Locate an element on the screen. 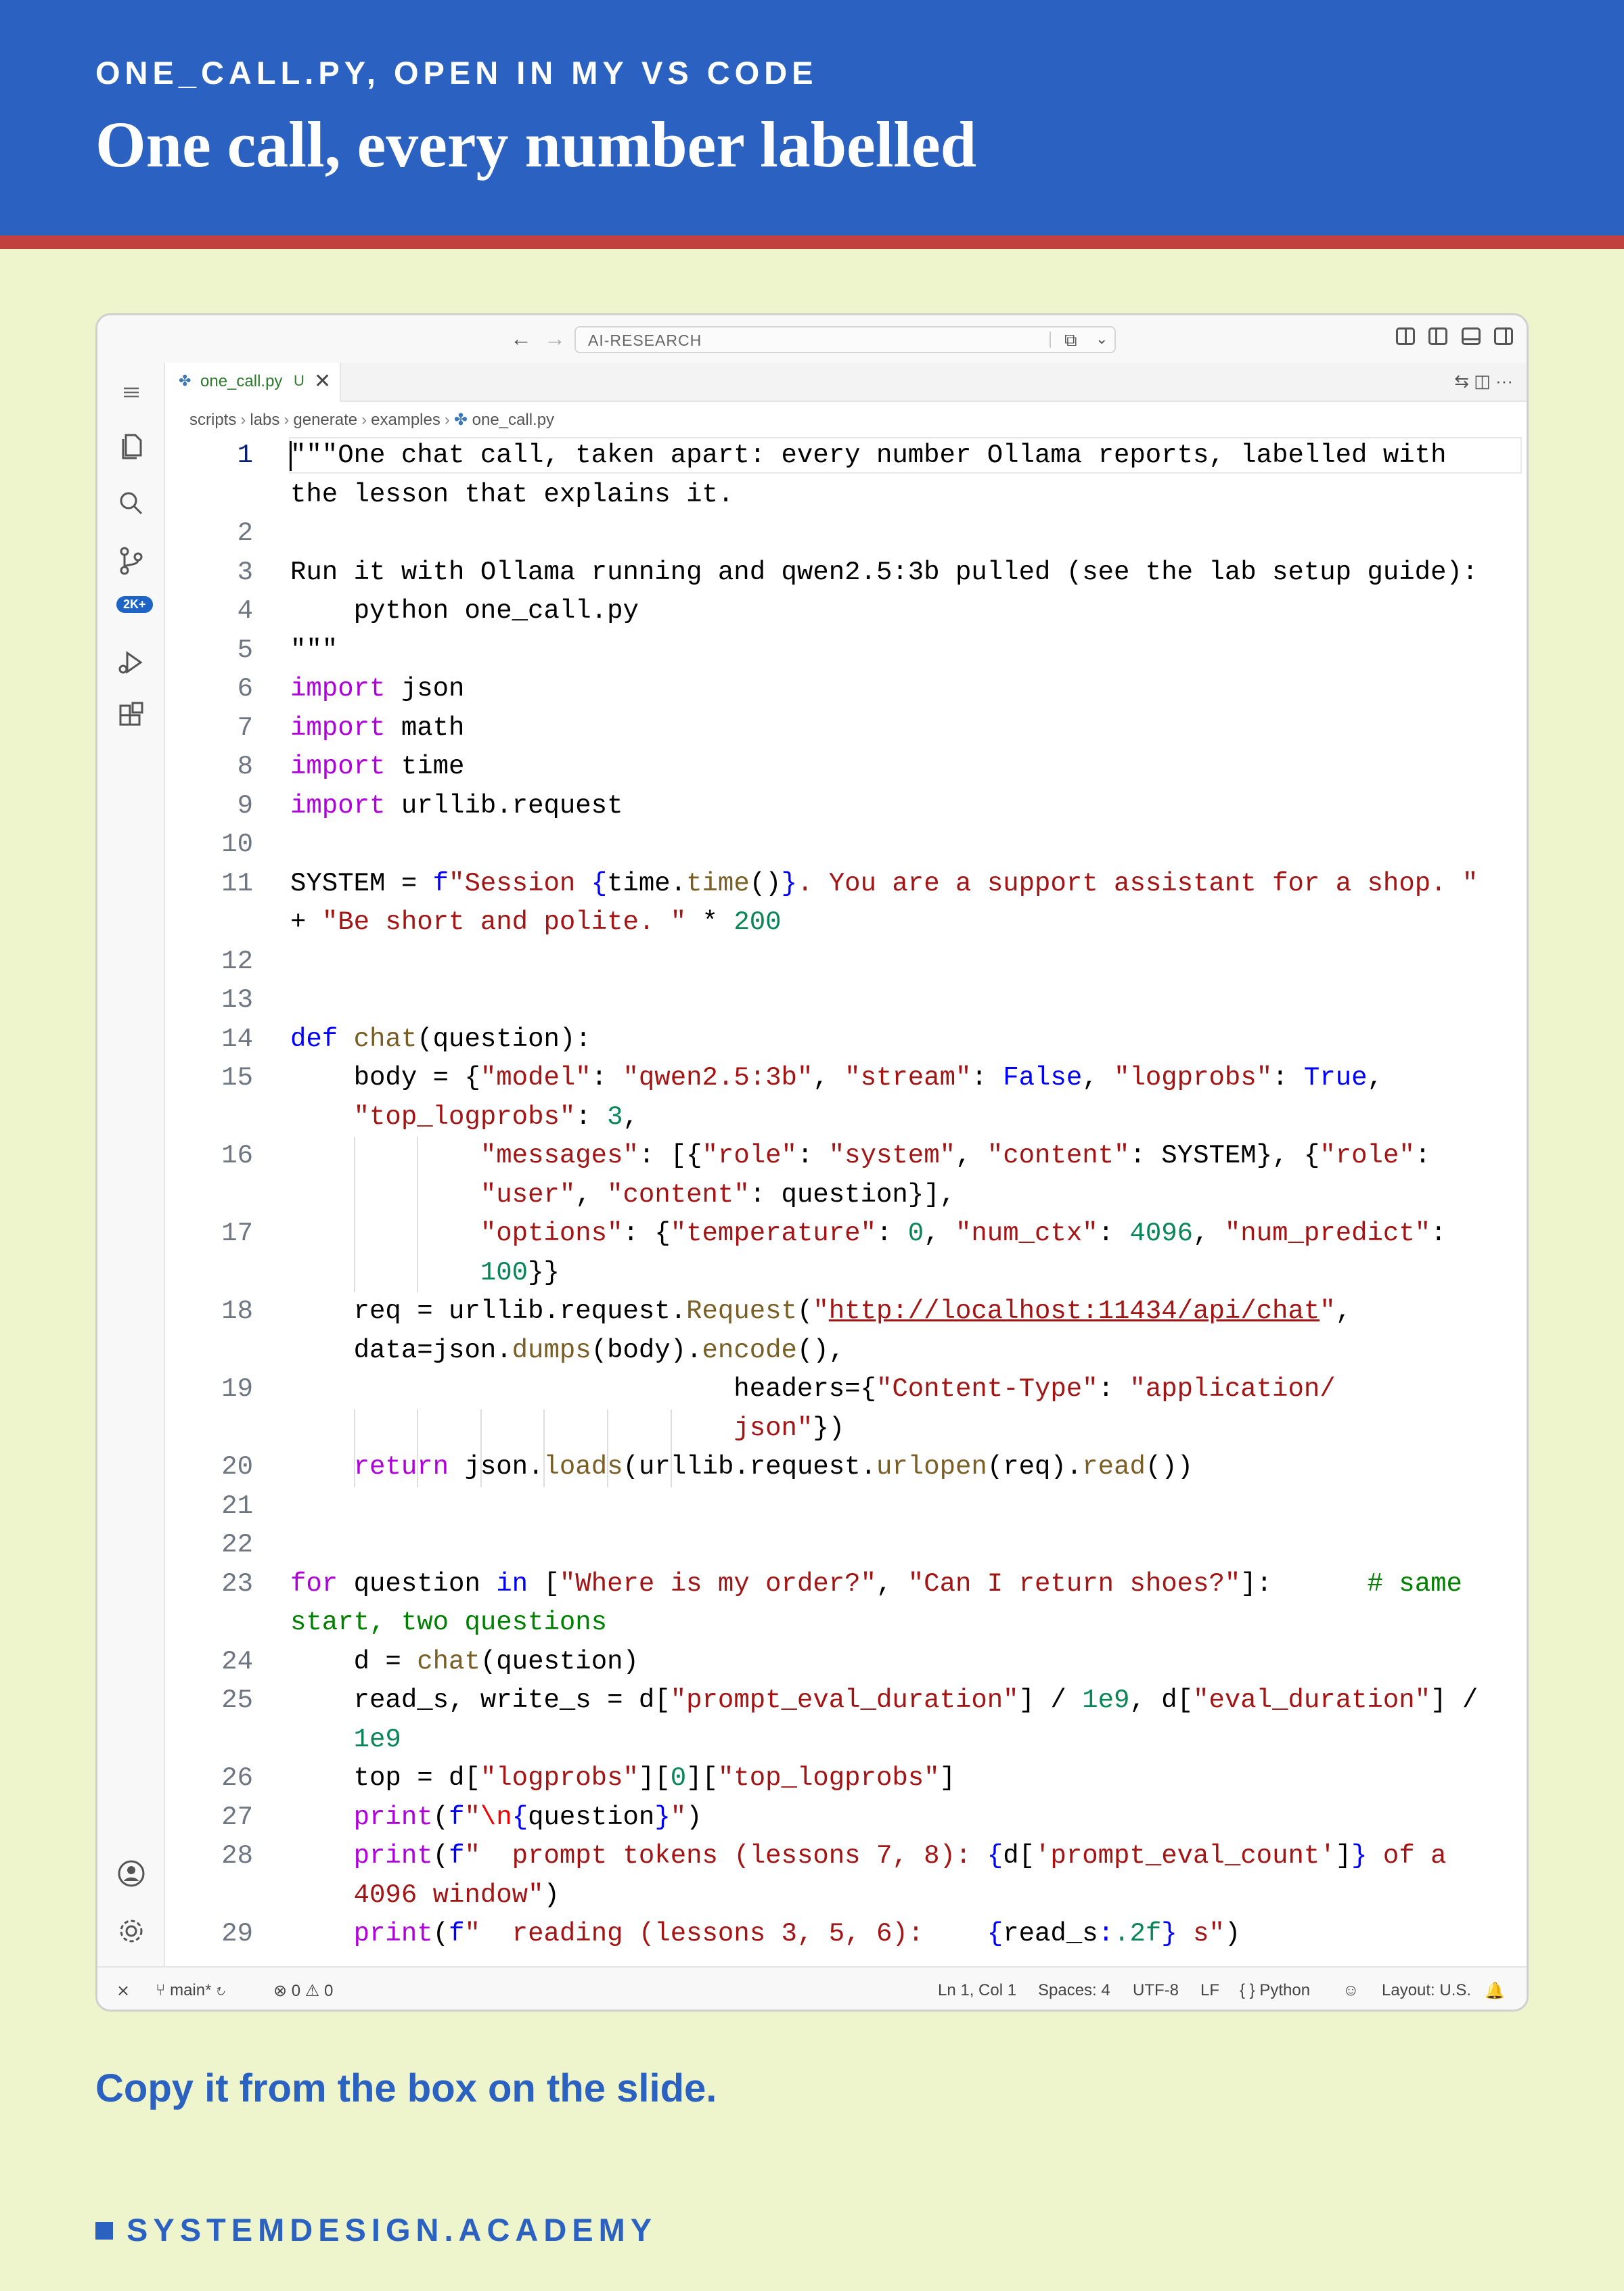 Image resolution: width=1624 pixels, height=2291 pixels. bell-icon: 🔔 is located at coordinates (1495, 1991).